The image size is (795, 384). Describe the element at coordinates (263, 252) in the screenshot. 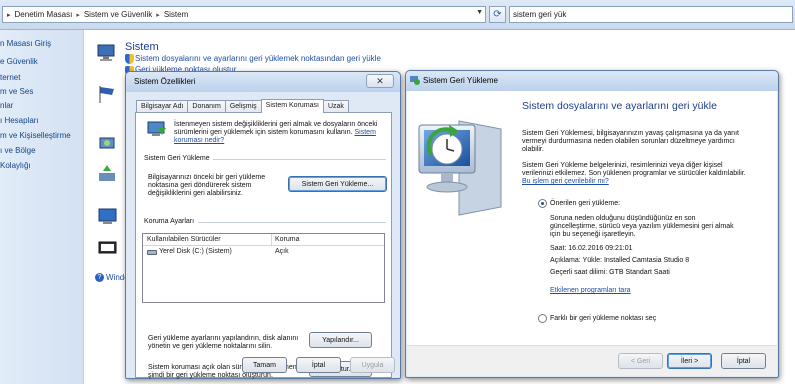

I see `table-row: Yerel Disk (C:) (Sistem) Açık` at that location.